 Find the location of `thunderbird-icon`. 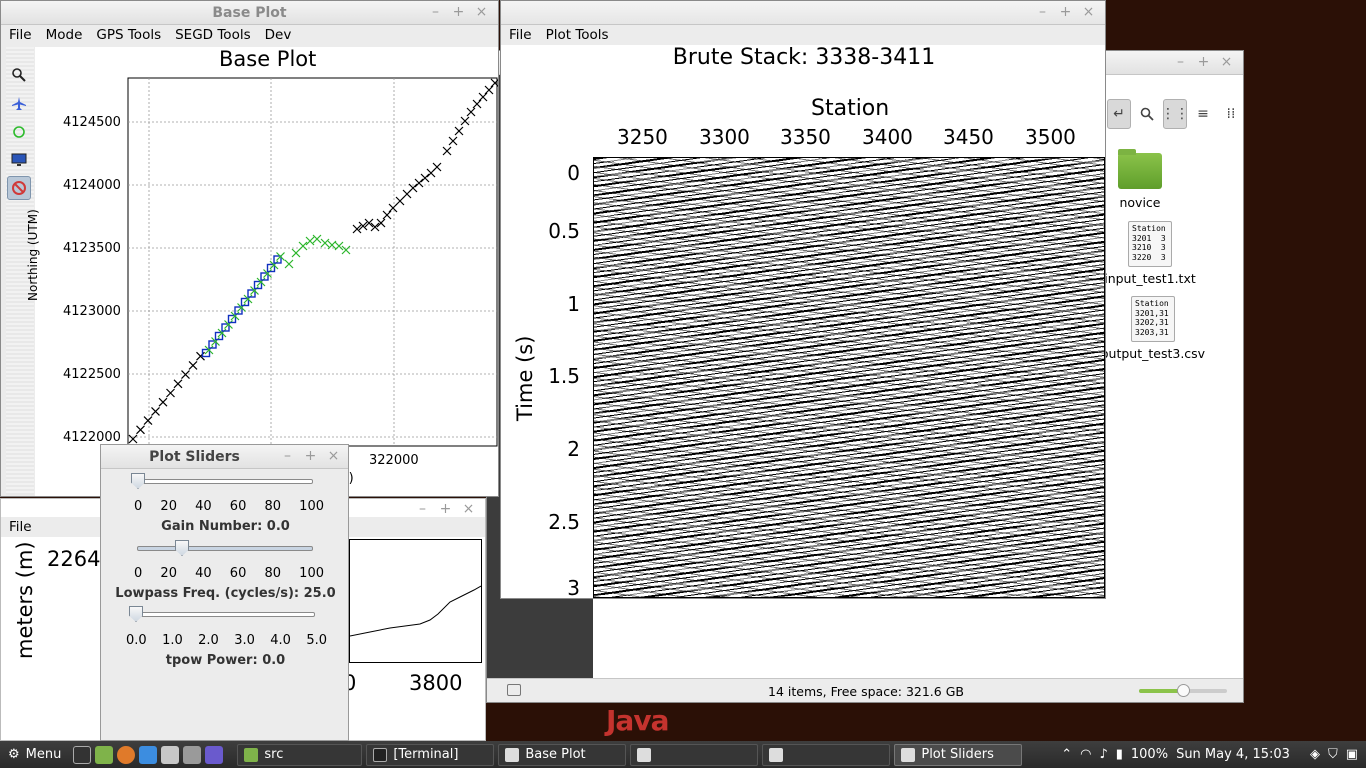

thunderbird-icon is located at coordinates (148, 754).